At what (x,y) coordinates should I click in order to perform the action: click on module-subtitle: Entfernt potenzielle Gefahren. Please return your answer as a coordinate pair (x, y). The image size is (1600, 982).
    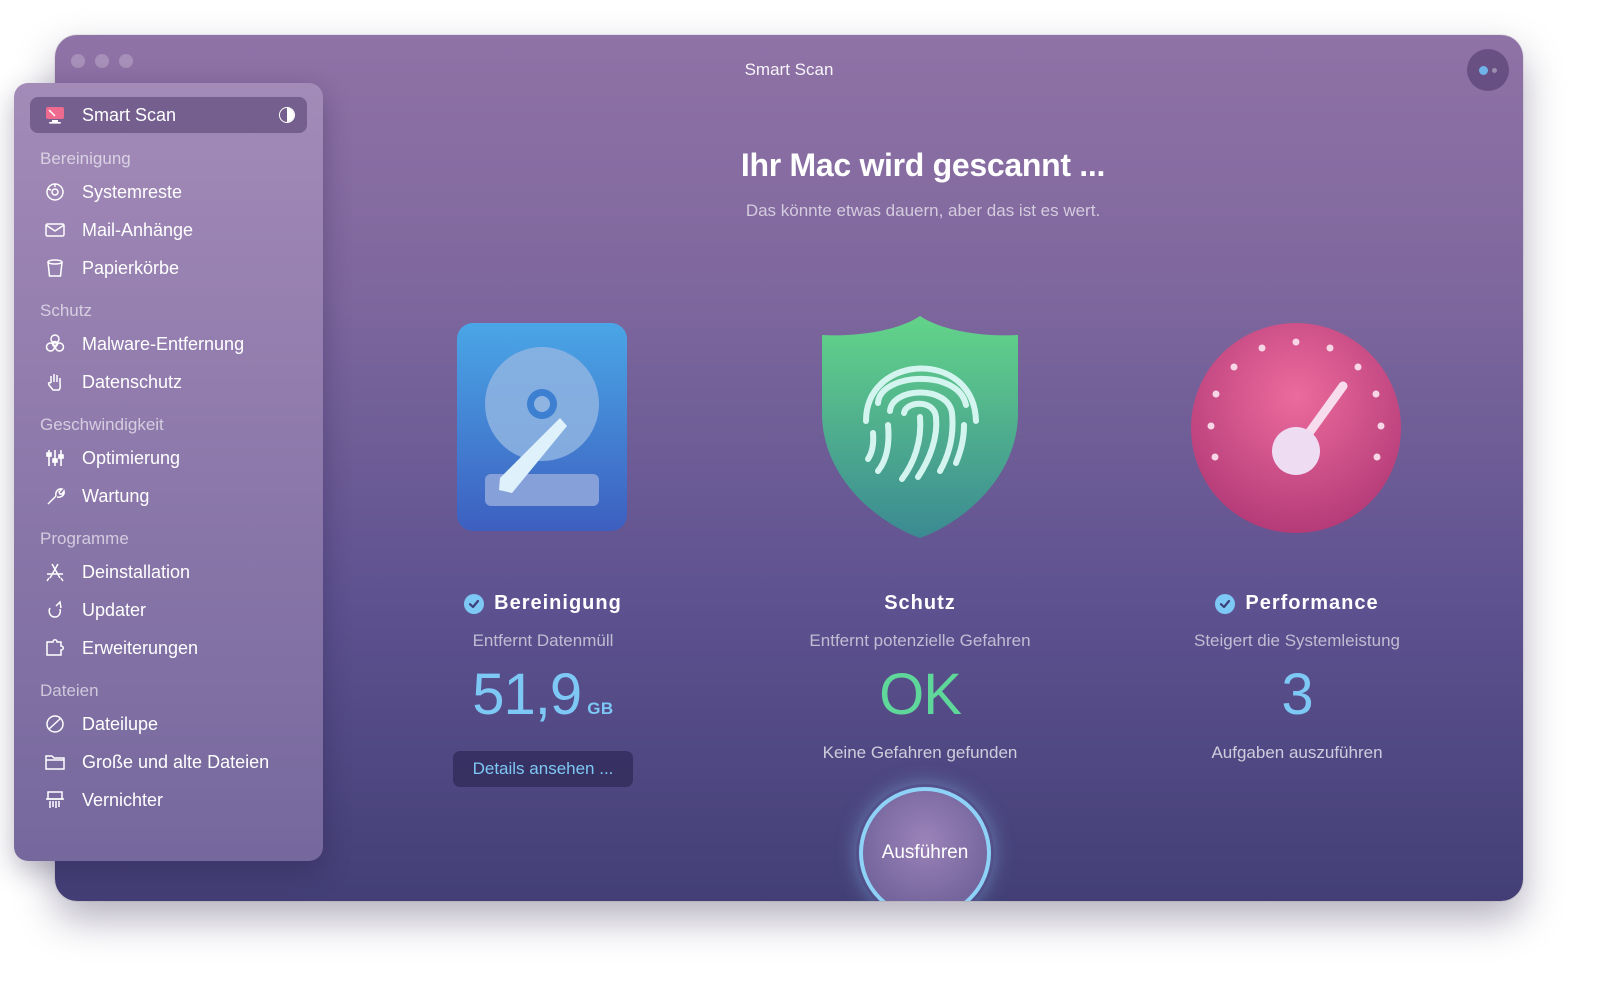
    Looking at the image, I should click on (920, 640).